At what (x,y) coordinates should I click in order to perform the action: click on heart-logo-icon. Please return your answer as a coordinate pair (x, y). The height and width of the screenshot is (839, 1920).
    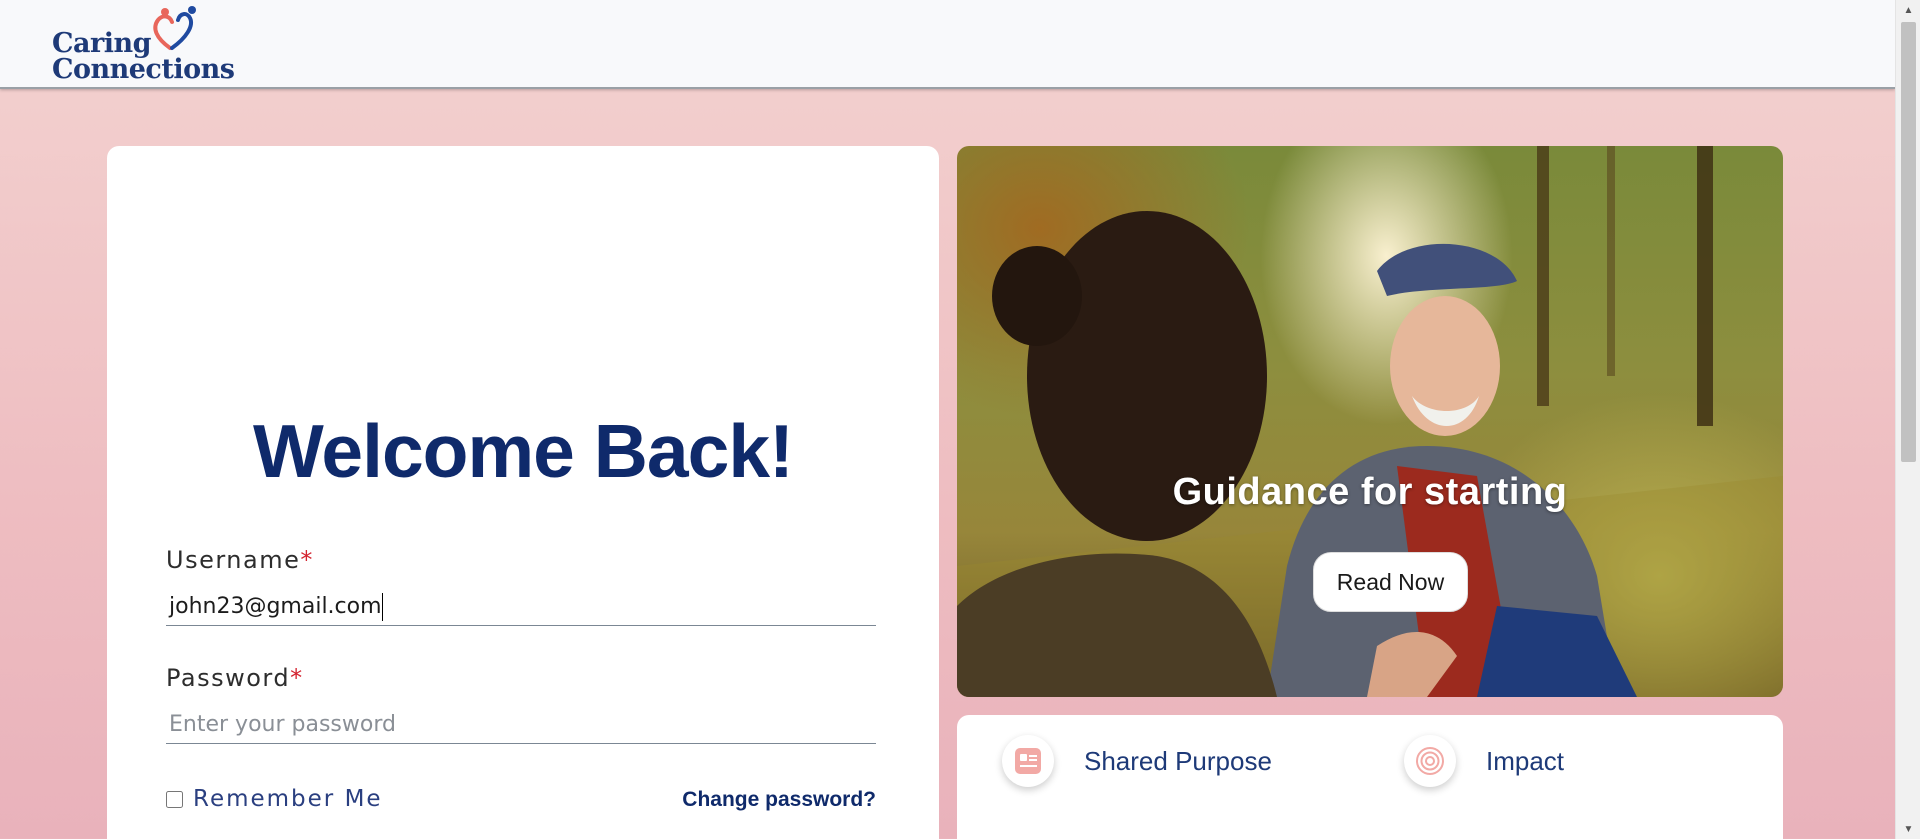
    Looking at the image, I should click on (174, 28).